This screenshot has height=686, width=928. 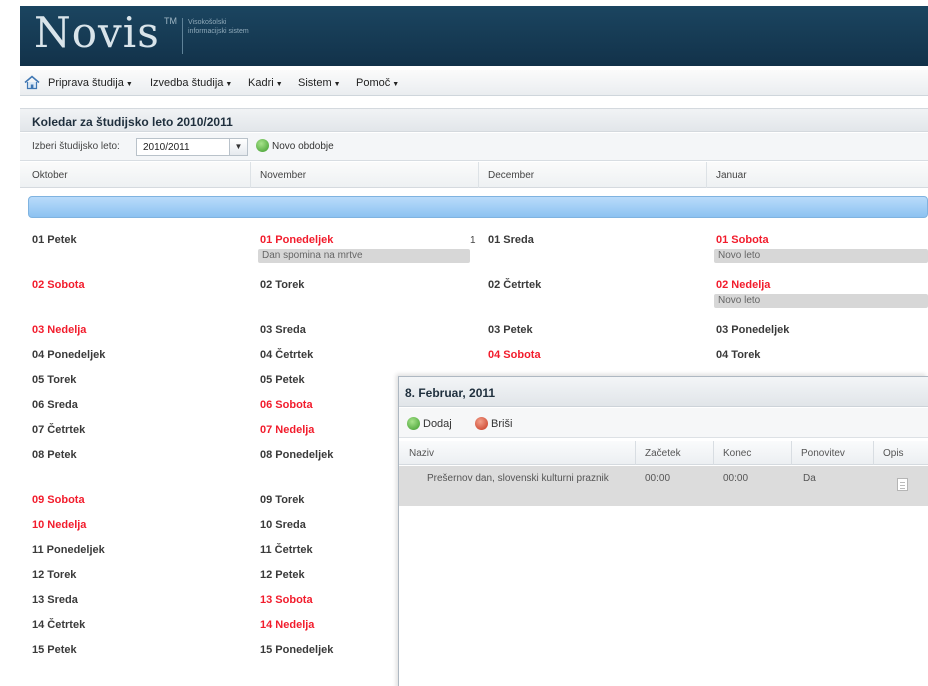 What do you see at coordinates (282, 575) in the screenshot?
I see `day-cell: 12 Petek` at bounding box center [282, 575].